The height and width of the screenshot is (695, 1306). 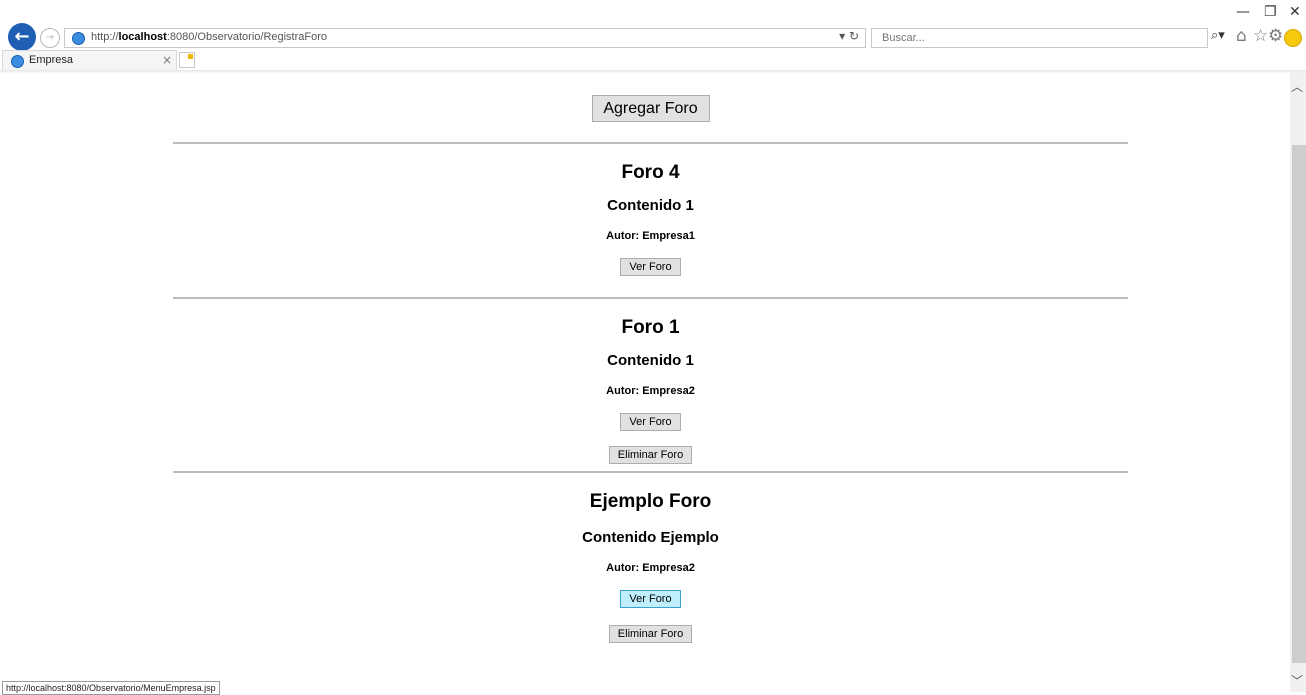 What do you see at coordinates (105, 37) in the screenshot?
I see `url-prefix: http://` at bounding box center [105, 37].